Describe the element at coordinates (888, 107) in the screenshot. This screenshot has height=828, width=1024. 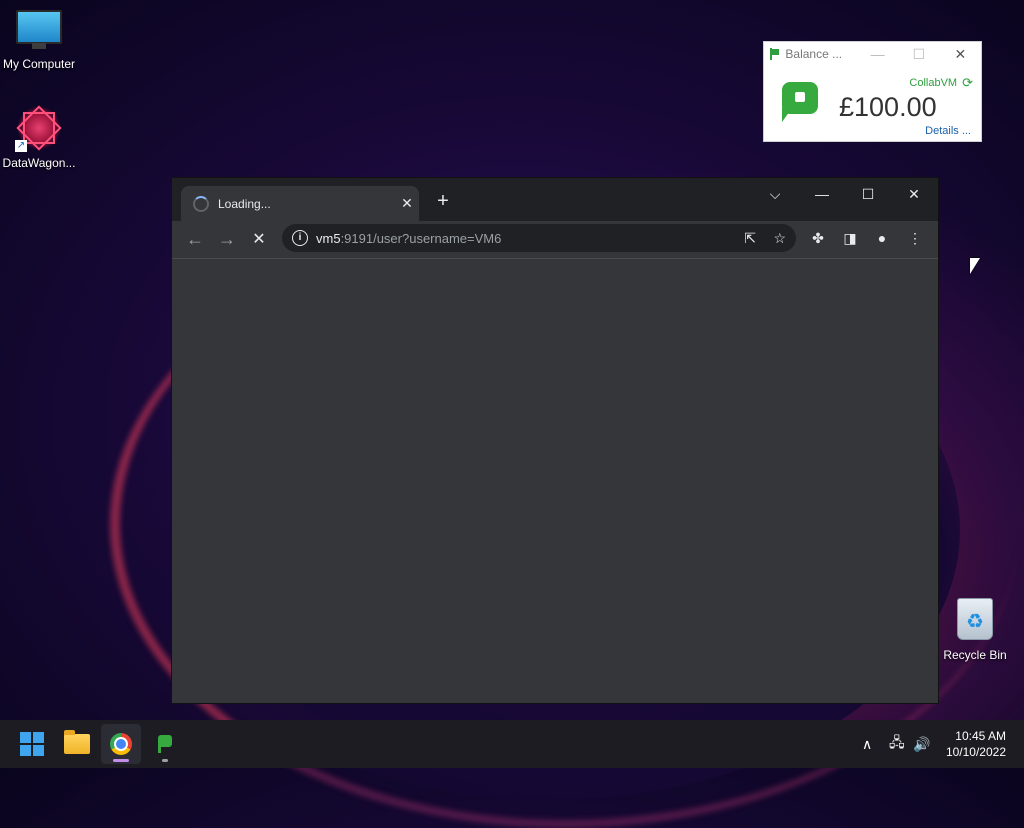
I see `balance-amount: £100.00` at that location.